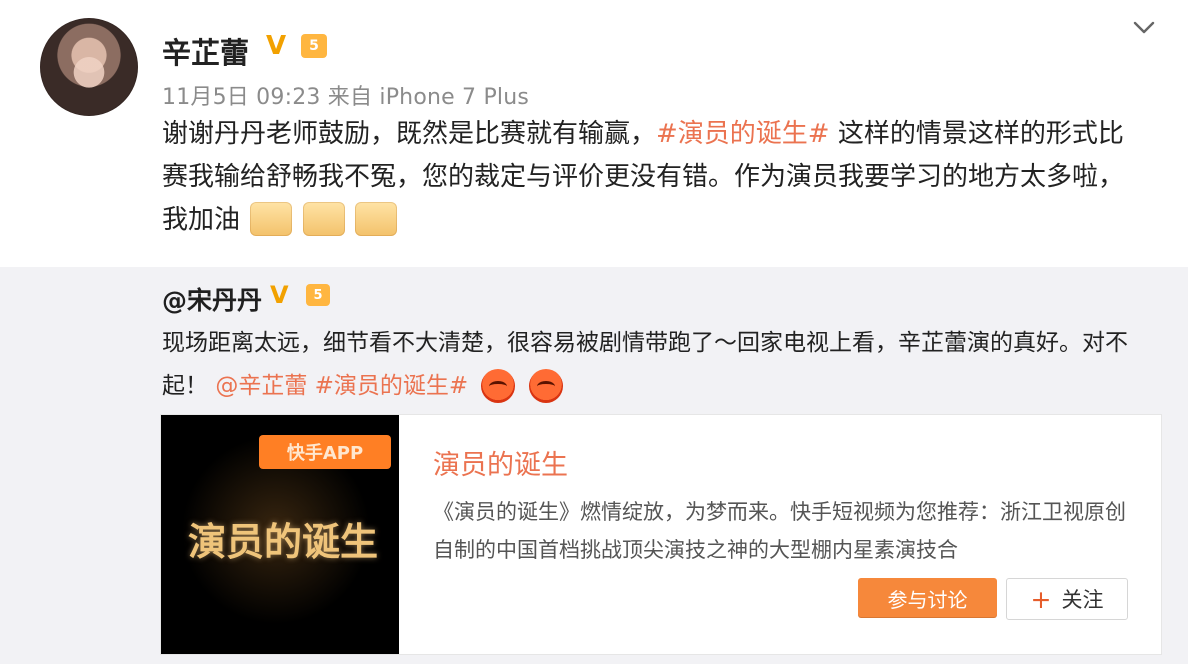 This screenshot has width=1188, height=664. Describe the element at coordinates (743, 134) in the screenshot. I see `post-tag: #演员的诞生#` at that location.